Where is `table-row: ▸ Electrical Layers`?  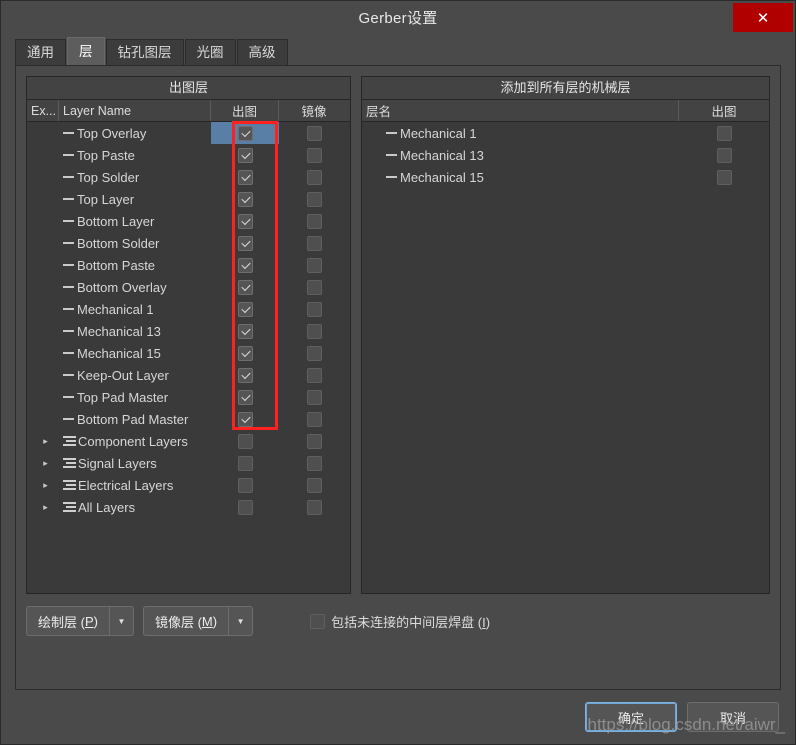 table-row: ▸ Electrical Layers is located at coordinates (188, 485).